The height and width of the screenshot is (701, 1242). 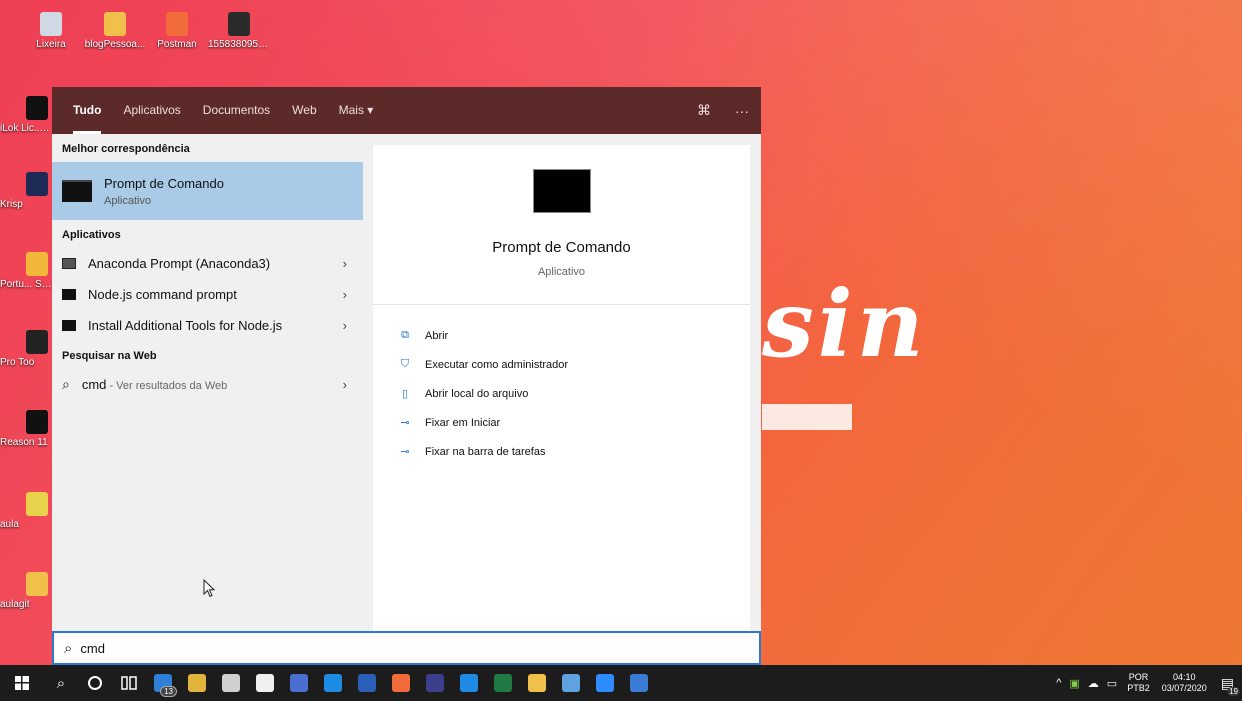 I want to click on mouse-cursor-icon, so click(x=209, y=588).